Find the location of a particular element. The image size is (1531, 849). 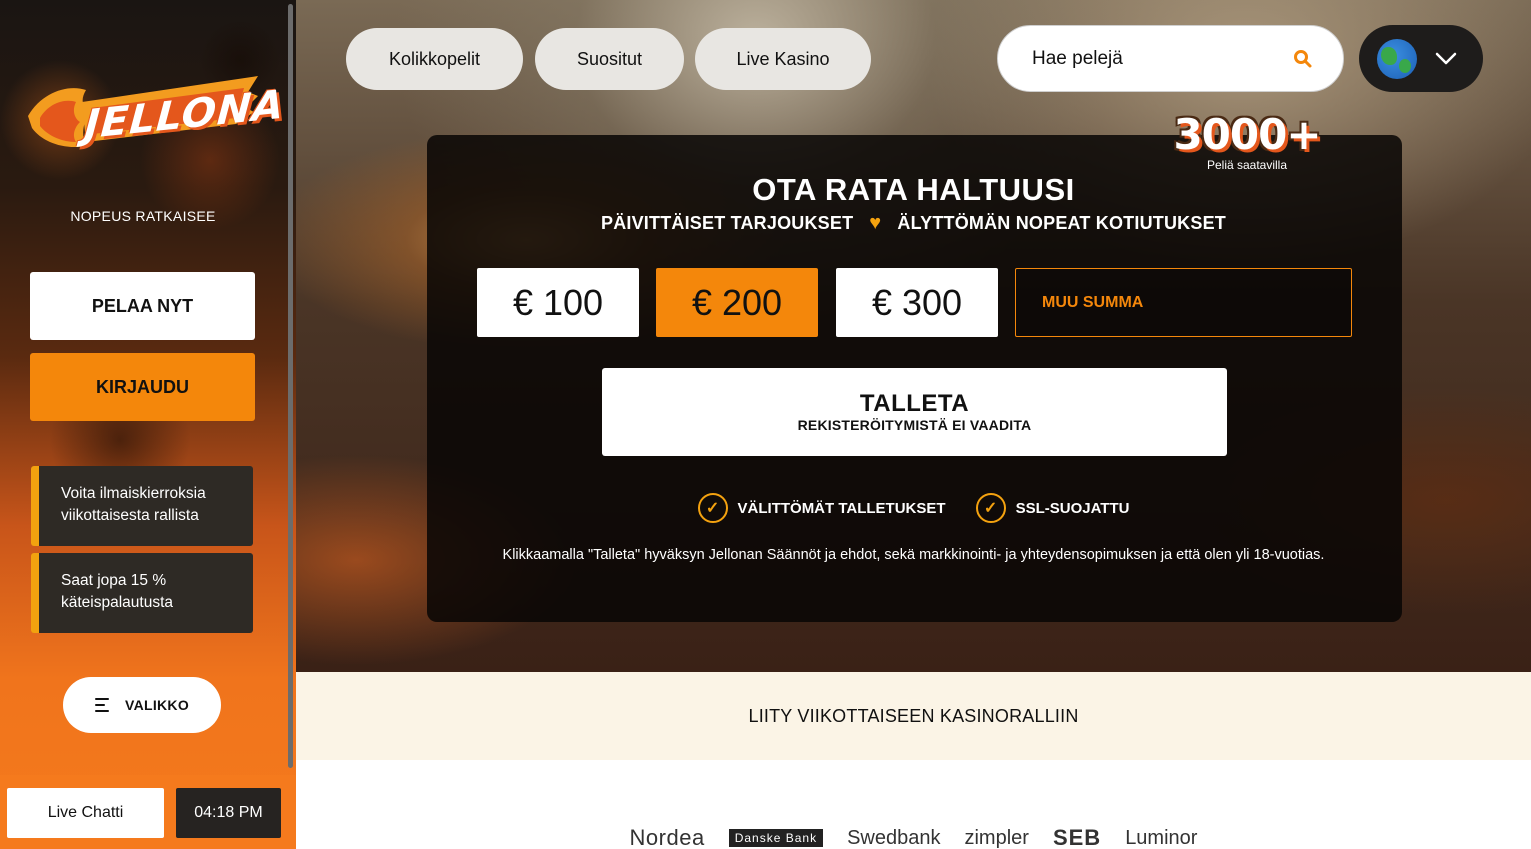

deposit-sublabel: REKISTERÖITYMISTÄ EI VAADITA is located at coordinates (914, 425).